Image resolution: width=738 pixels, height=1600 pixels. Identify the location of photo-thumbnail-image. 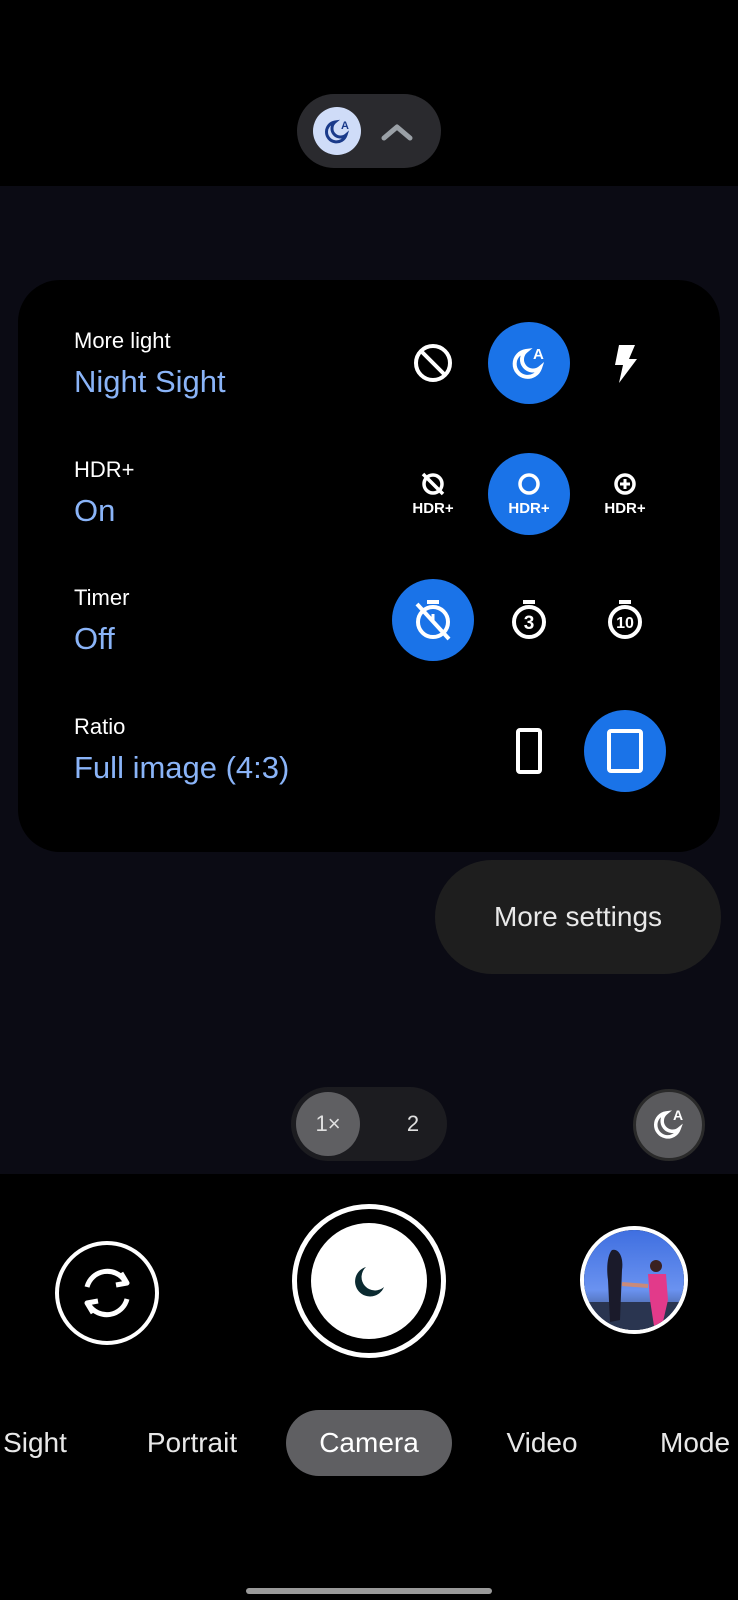
(634, 1280).